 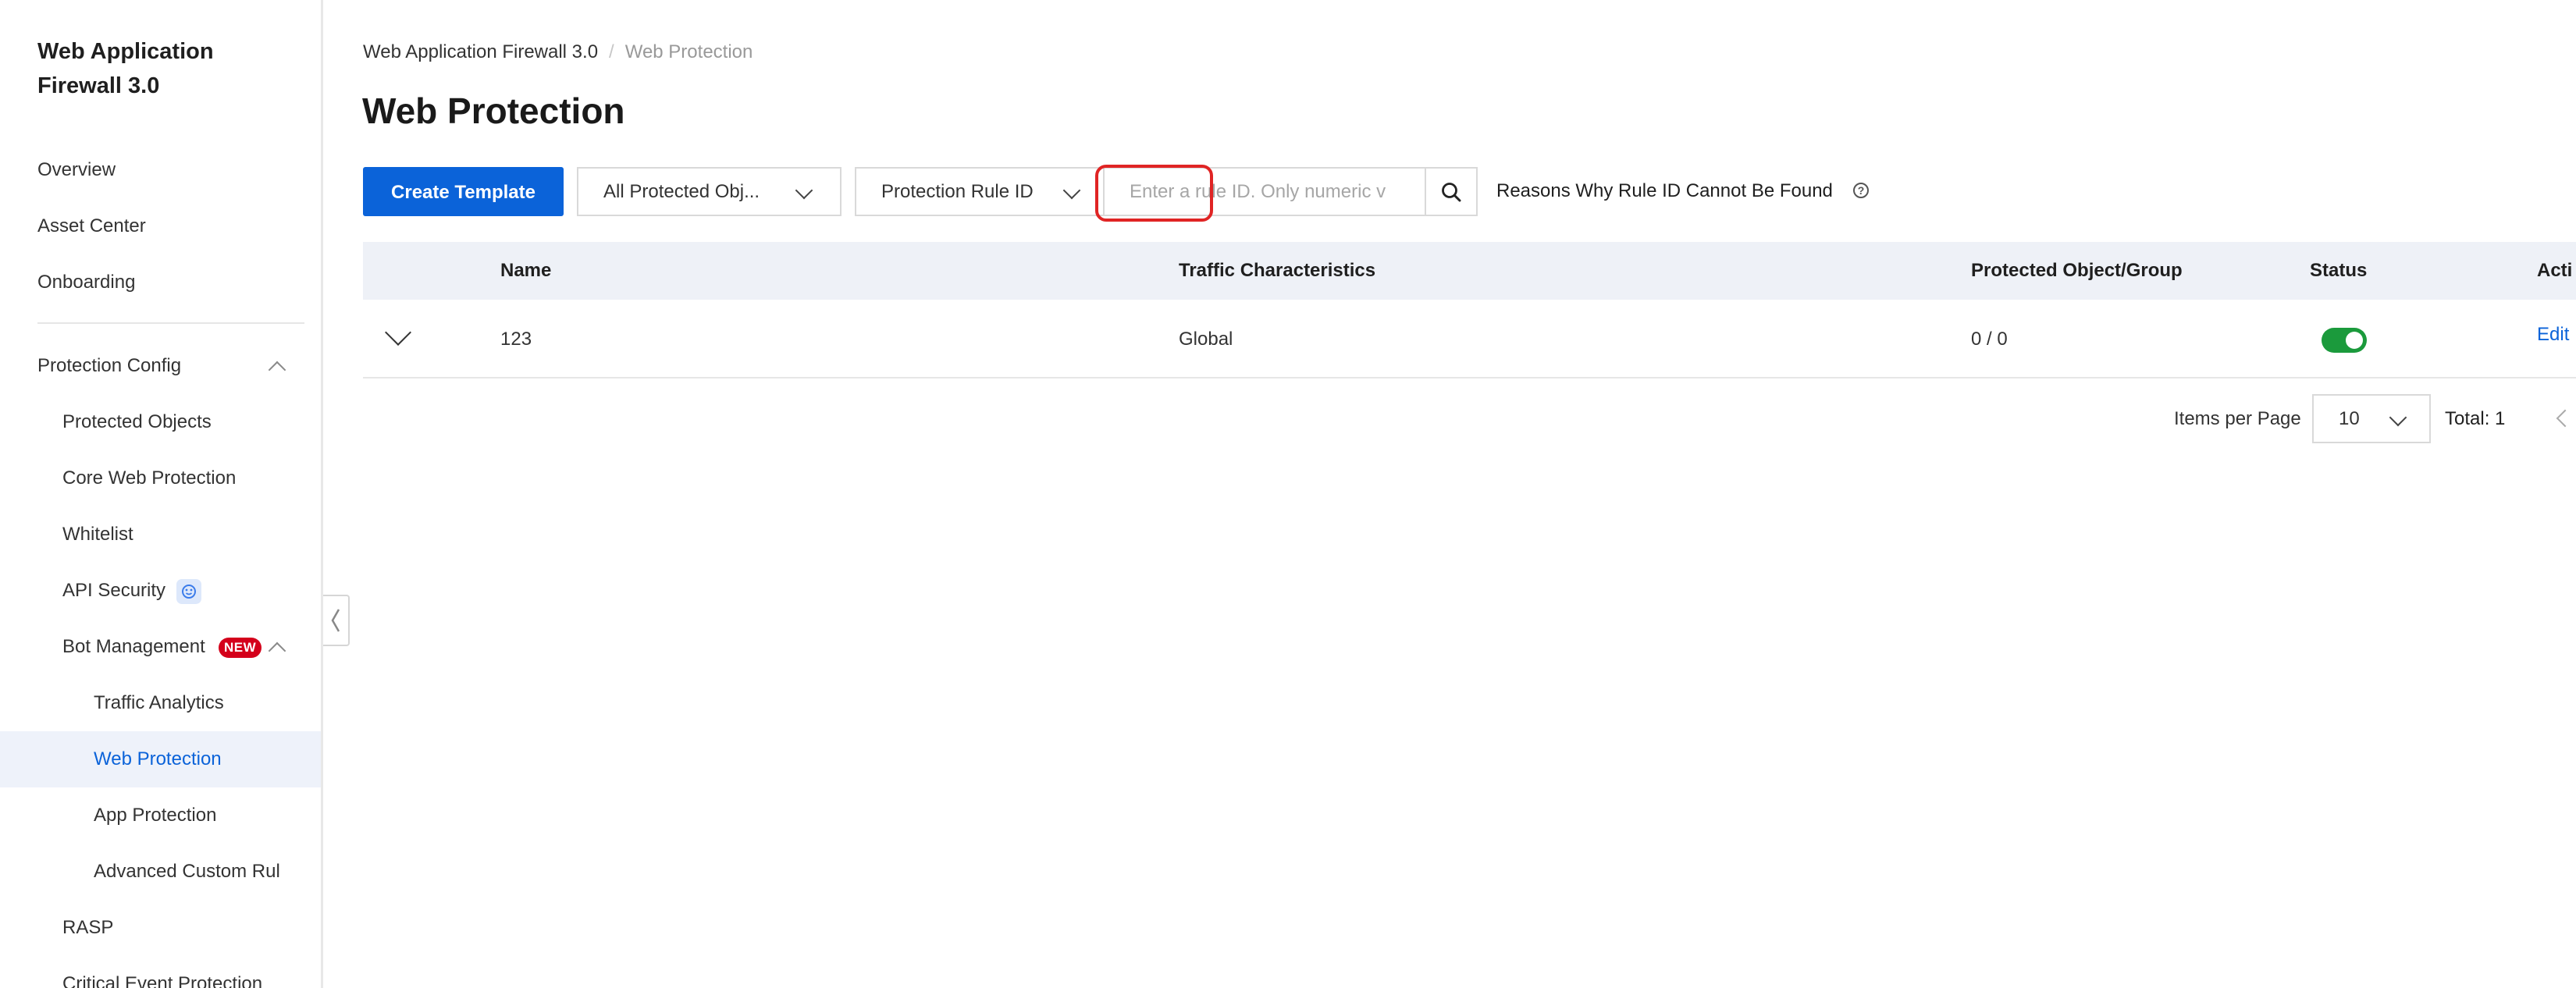 I want to click on sidebar-item-traffic-analytics: Traffic Analytics, so click(x=160, y=703).